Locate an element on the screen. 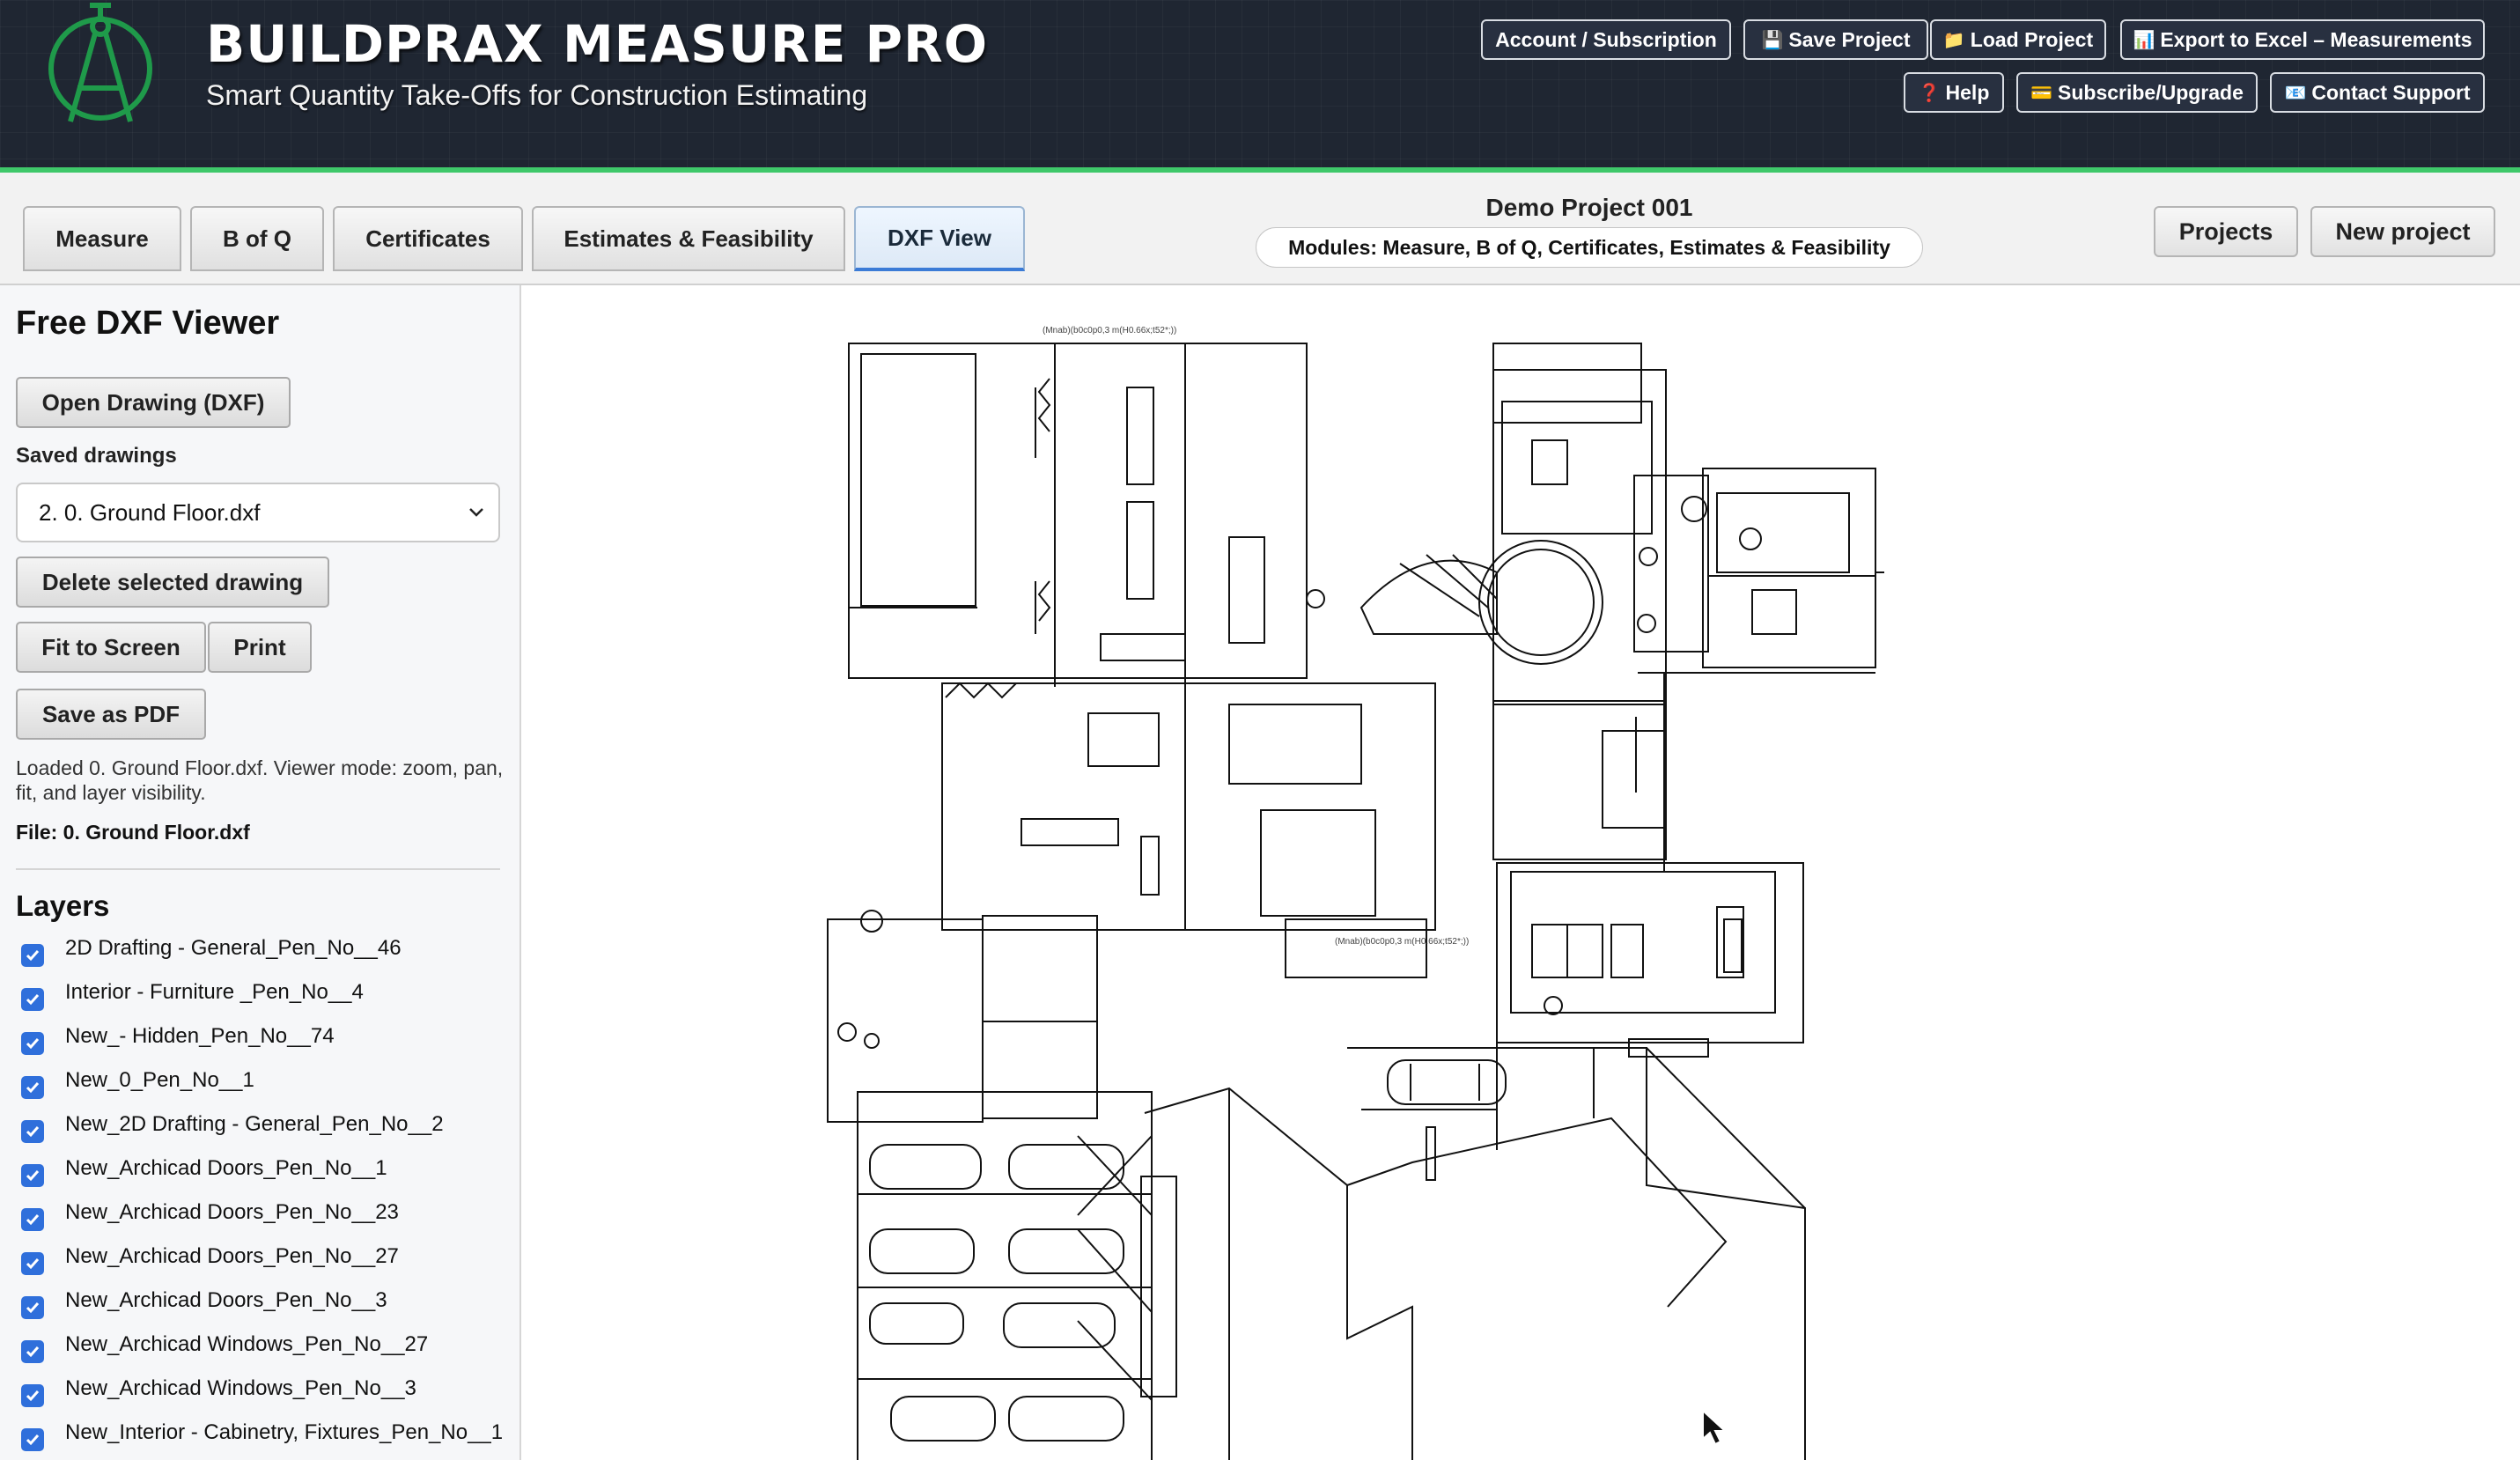 The width and height of the screenshot is (2520, 1460). tab-dxf-view: DXF View is located at coordinates (939, 238).